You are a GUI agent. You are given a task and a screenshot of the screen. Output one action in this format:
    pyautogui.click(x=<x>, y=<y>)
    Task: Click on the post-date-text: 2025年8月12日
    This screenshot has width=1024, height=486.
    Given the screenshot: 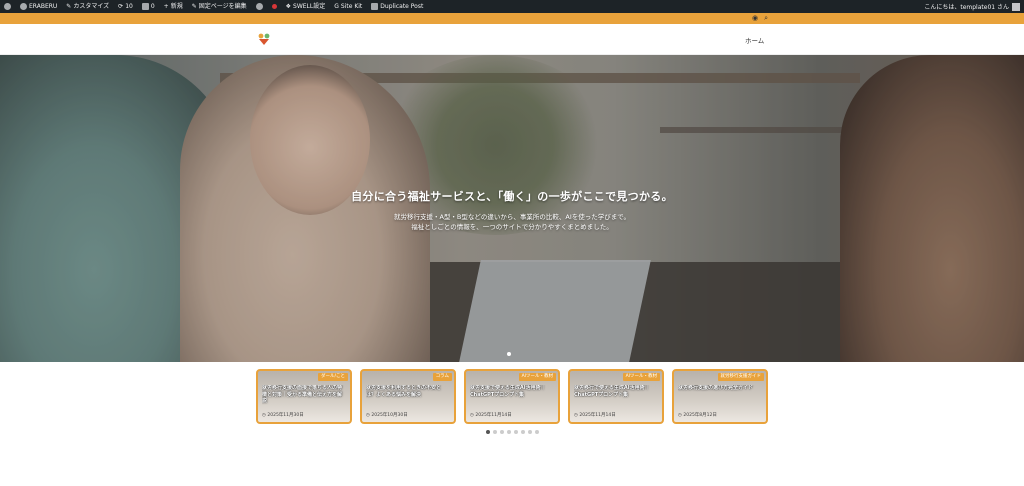 What is the action you would take?
    pyautogui.click(x=700, y=415)
    